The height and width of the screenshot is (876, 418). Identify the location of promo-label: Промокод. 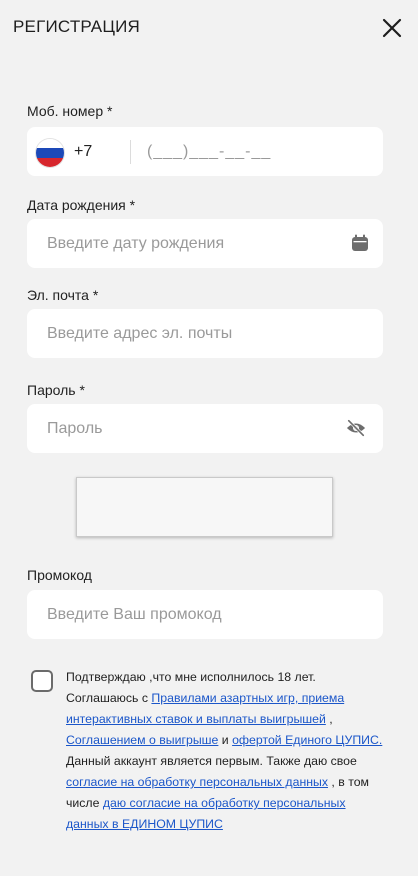
(59, 575).